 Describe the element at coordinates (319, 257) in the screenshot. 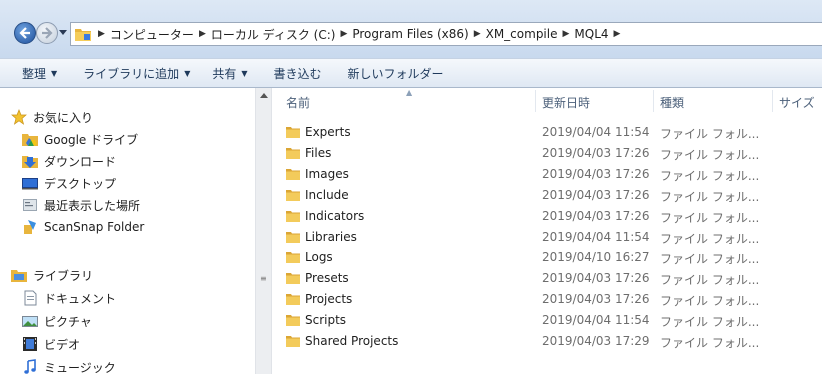

I see `file-name: Logs` at that location.